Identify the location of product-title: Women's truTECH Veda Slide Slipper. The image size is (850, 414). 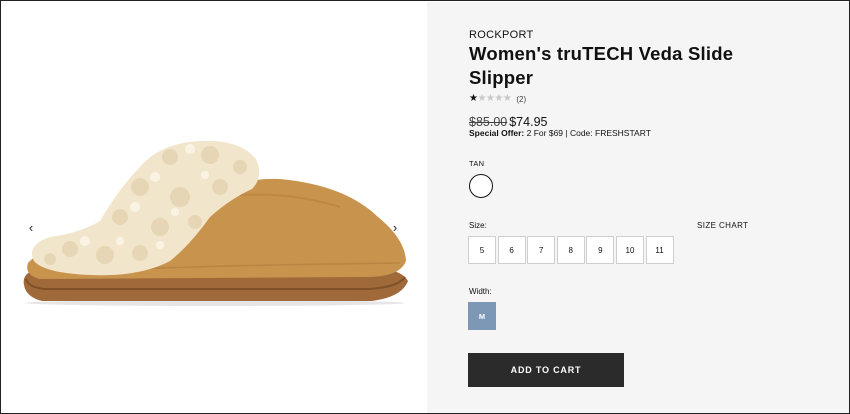
(601, 65).